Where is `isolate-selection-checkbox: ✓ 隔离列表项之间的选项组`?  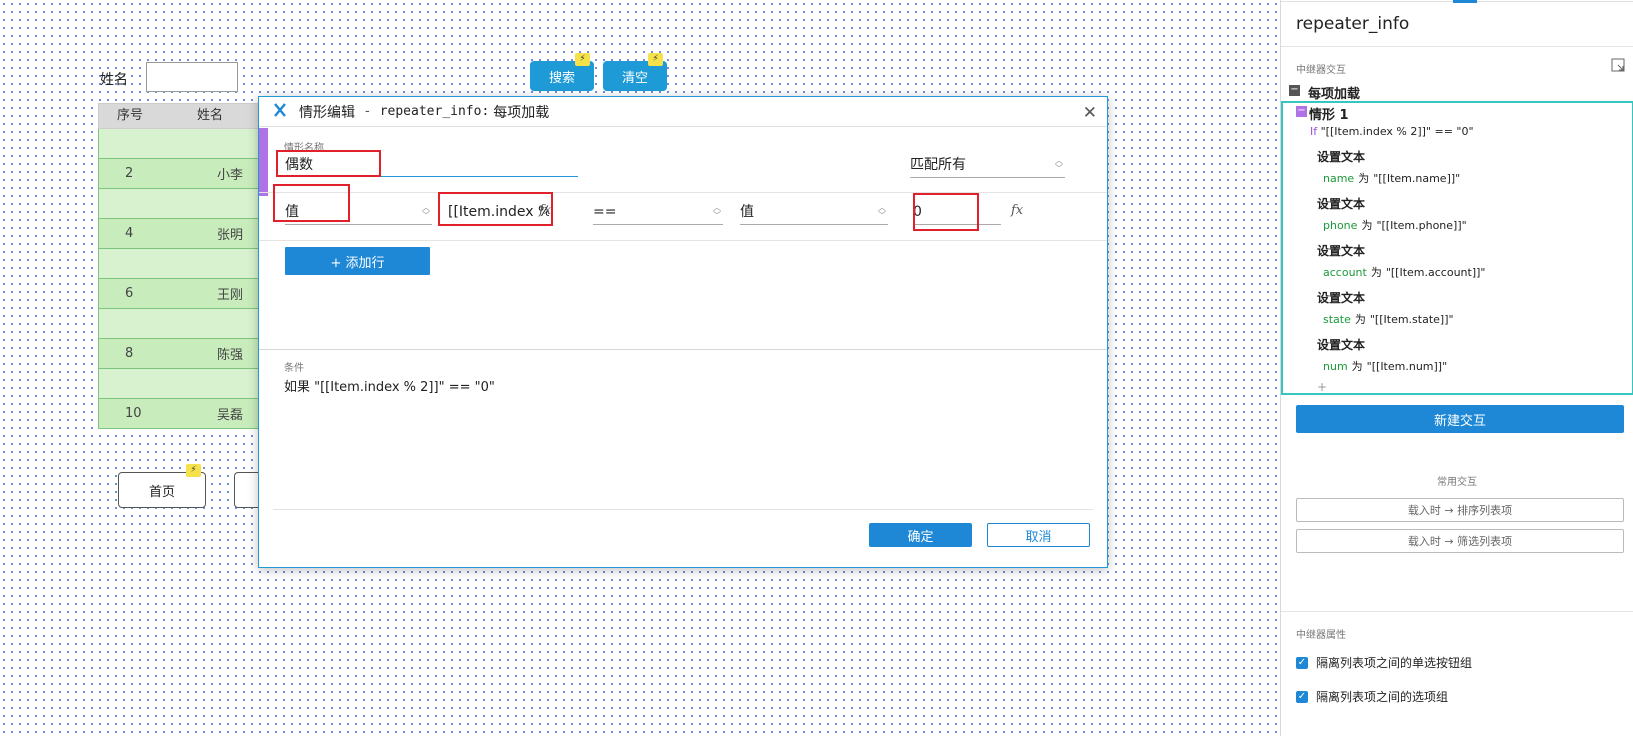
isolate-selection-checkbox: ✓ 隔离列表项之间的选项组 is located at coordinates (1372, 696).